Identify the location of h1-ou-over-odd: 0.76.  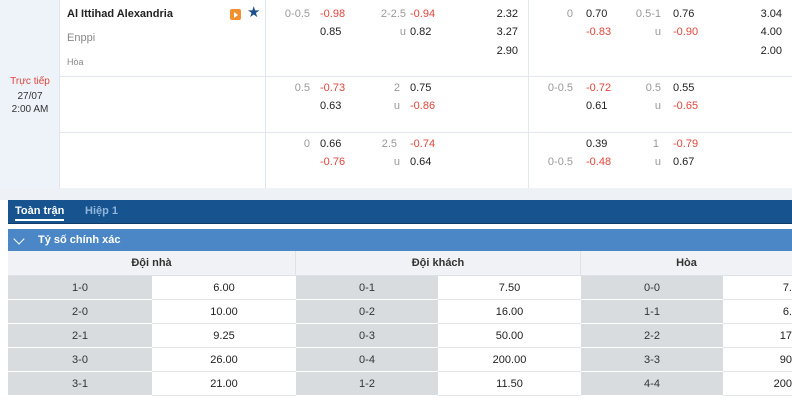
(683, 14).